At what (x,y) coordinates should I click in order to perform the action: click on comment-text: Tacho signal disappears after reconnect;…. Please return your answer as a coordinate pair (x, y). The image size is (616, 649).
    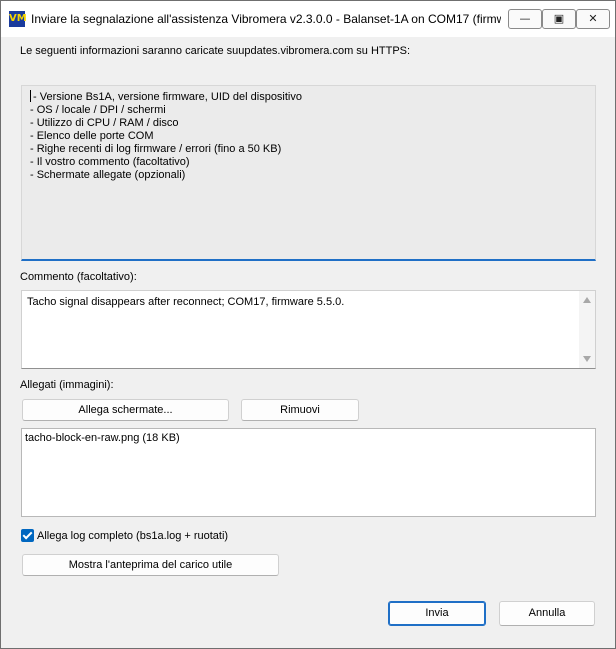
    Looking at the image, I should click on (186, 302).